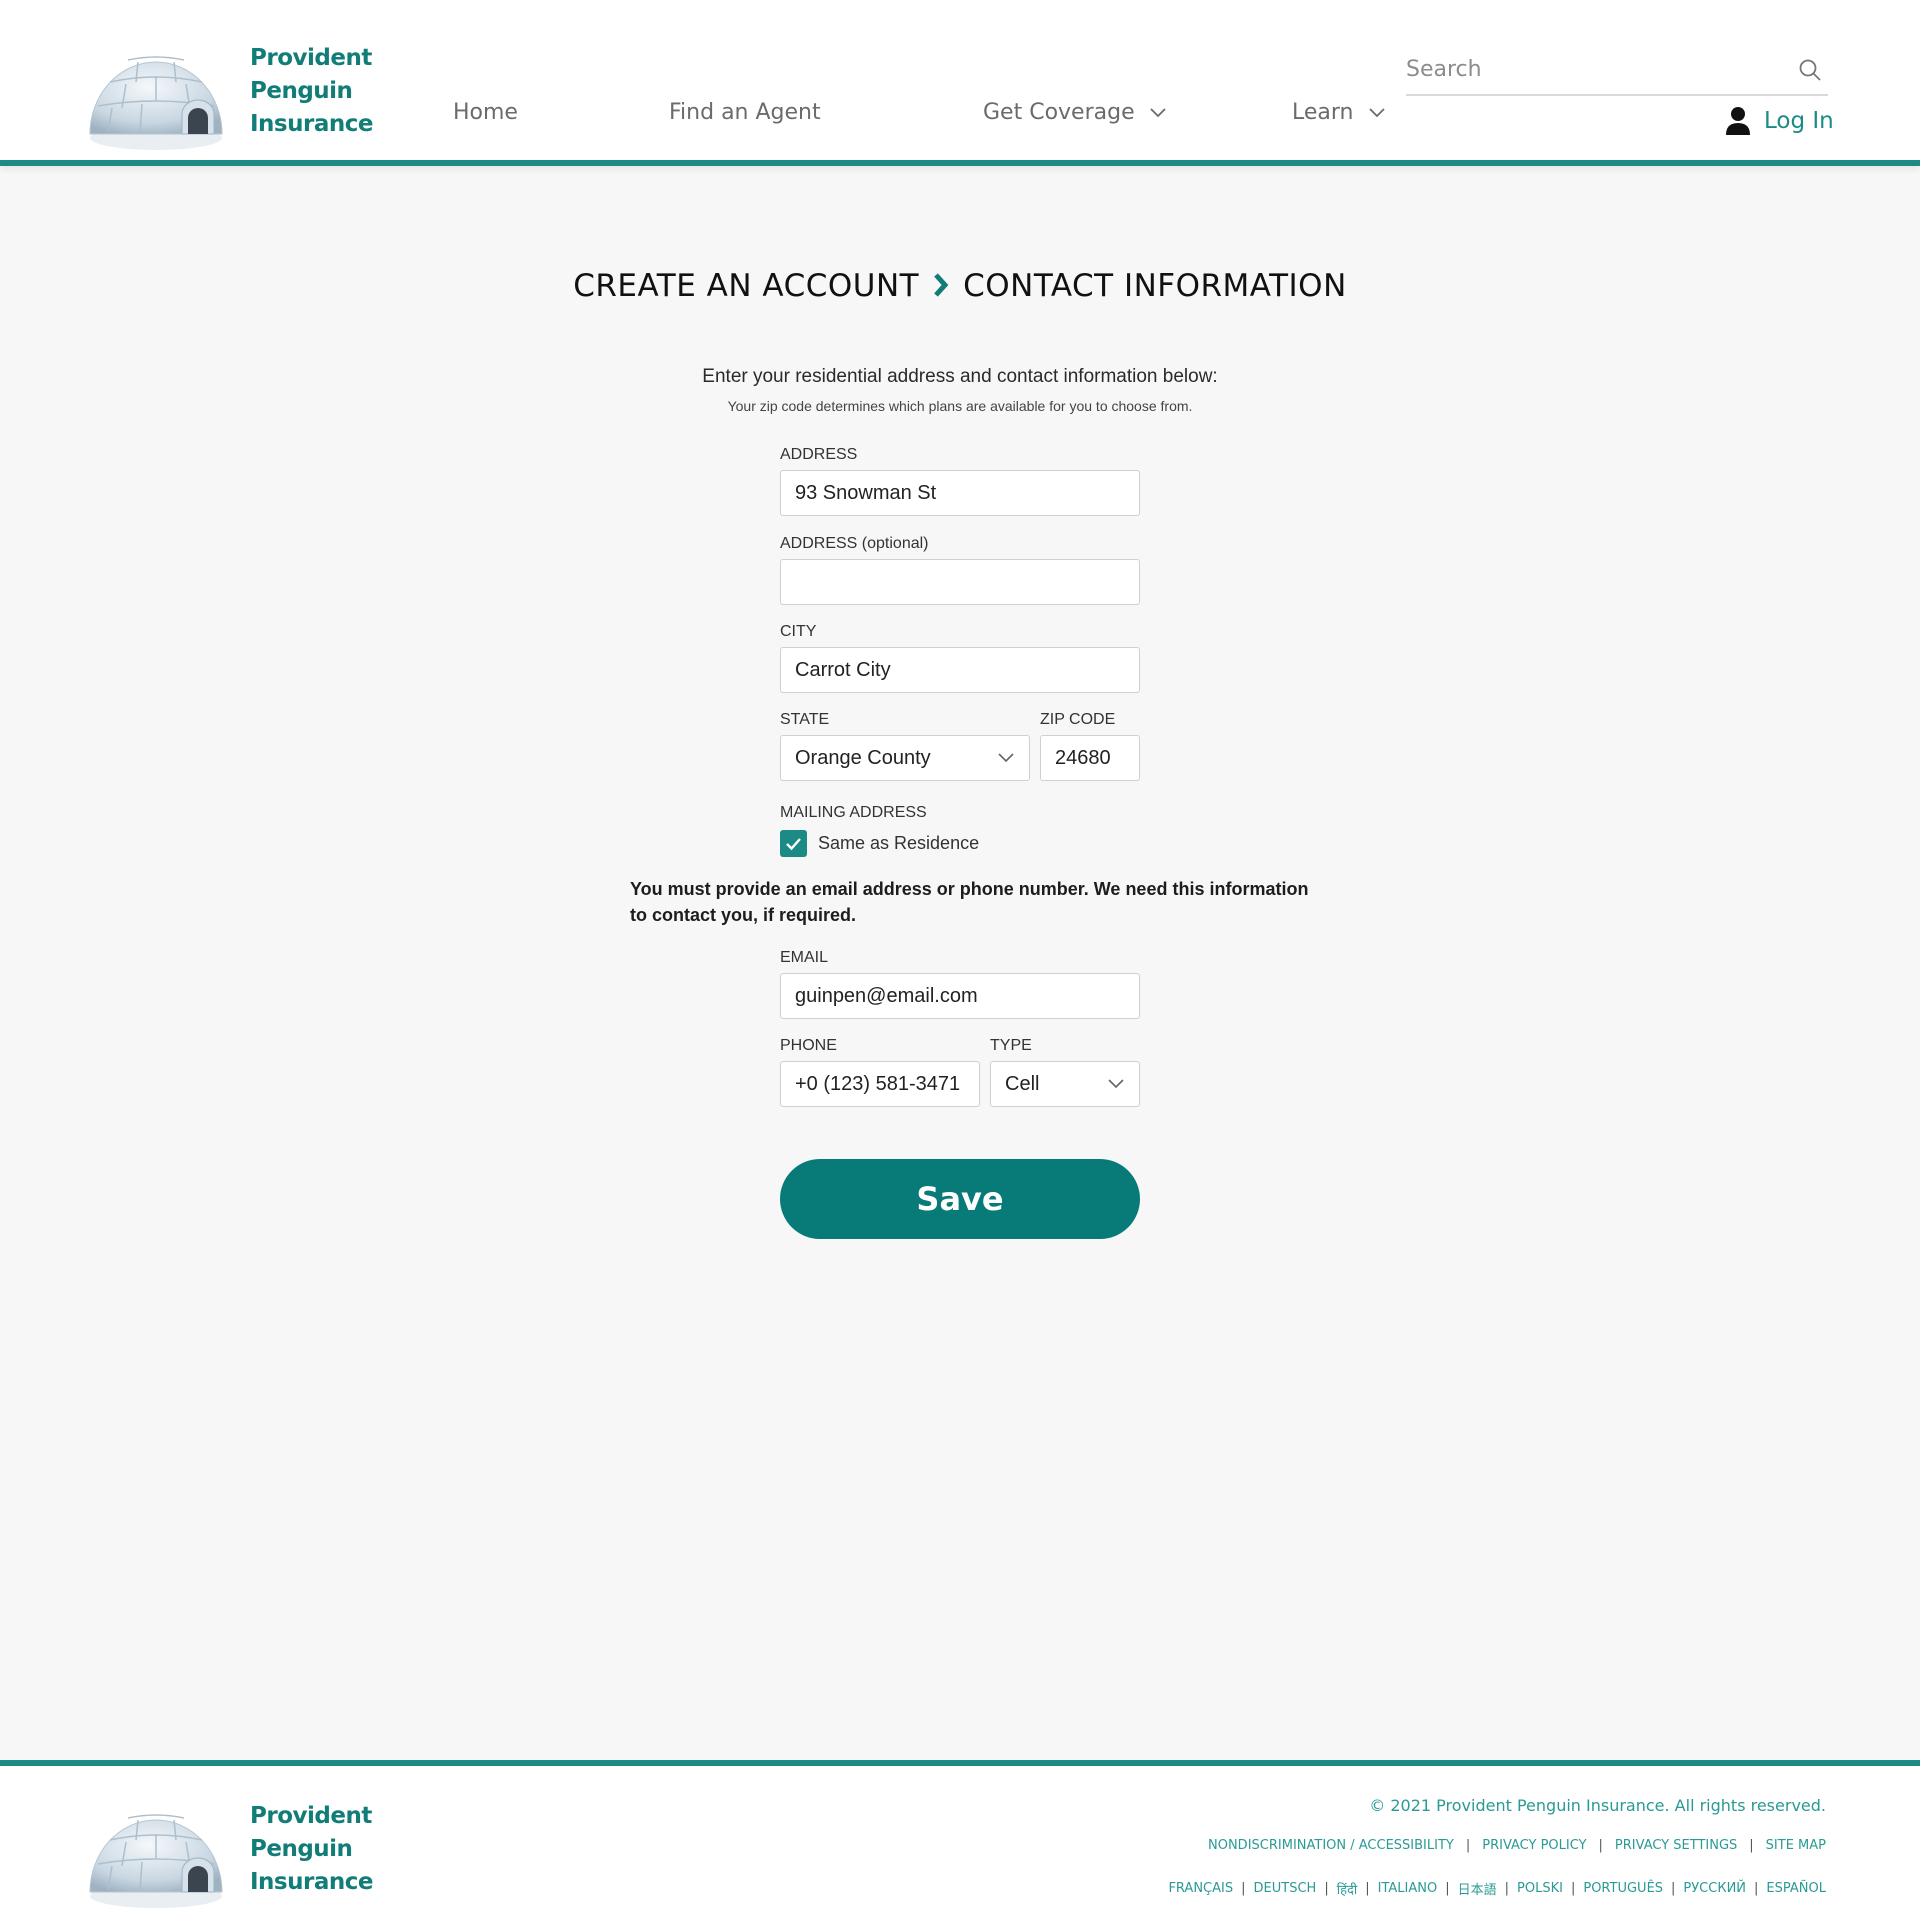  What do you see at coordinates (1200, 1888) in the screenshot?
I see `lang-link-french: FRANÇAIS` at bounding box center [1200, 1888].